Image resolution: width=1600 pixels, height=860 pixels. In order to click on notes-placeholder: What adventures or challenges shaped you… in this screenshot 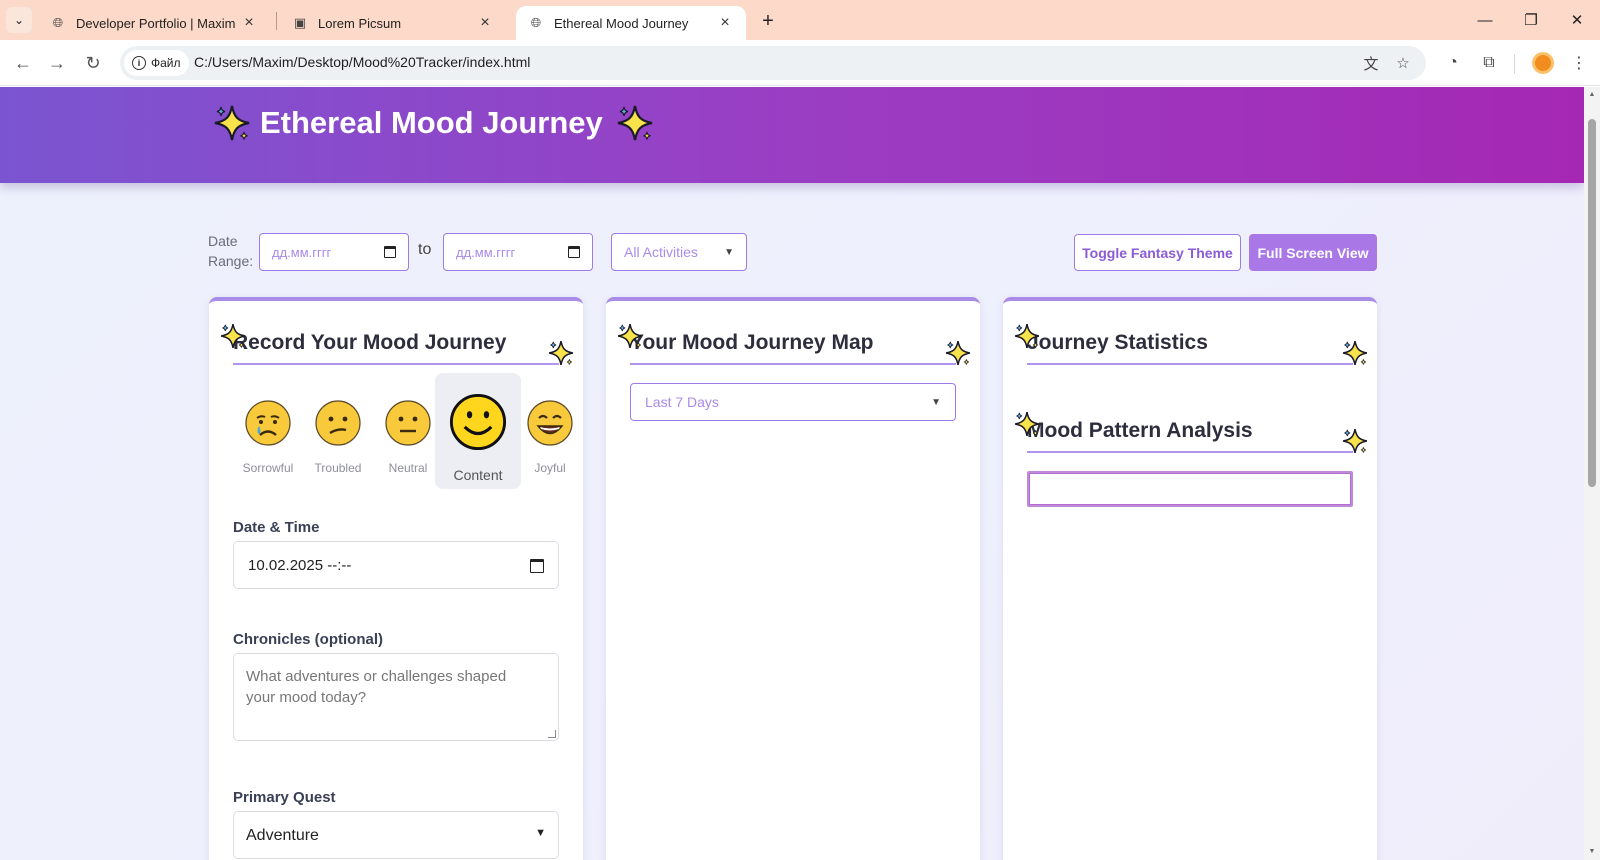, I will do `click(376, 687)`.